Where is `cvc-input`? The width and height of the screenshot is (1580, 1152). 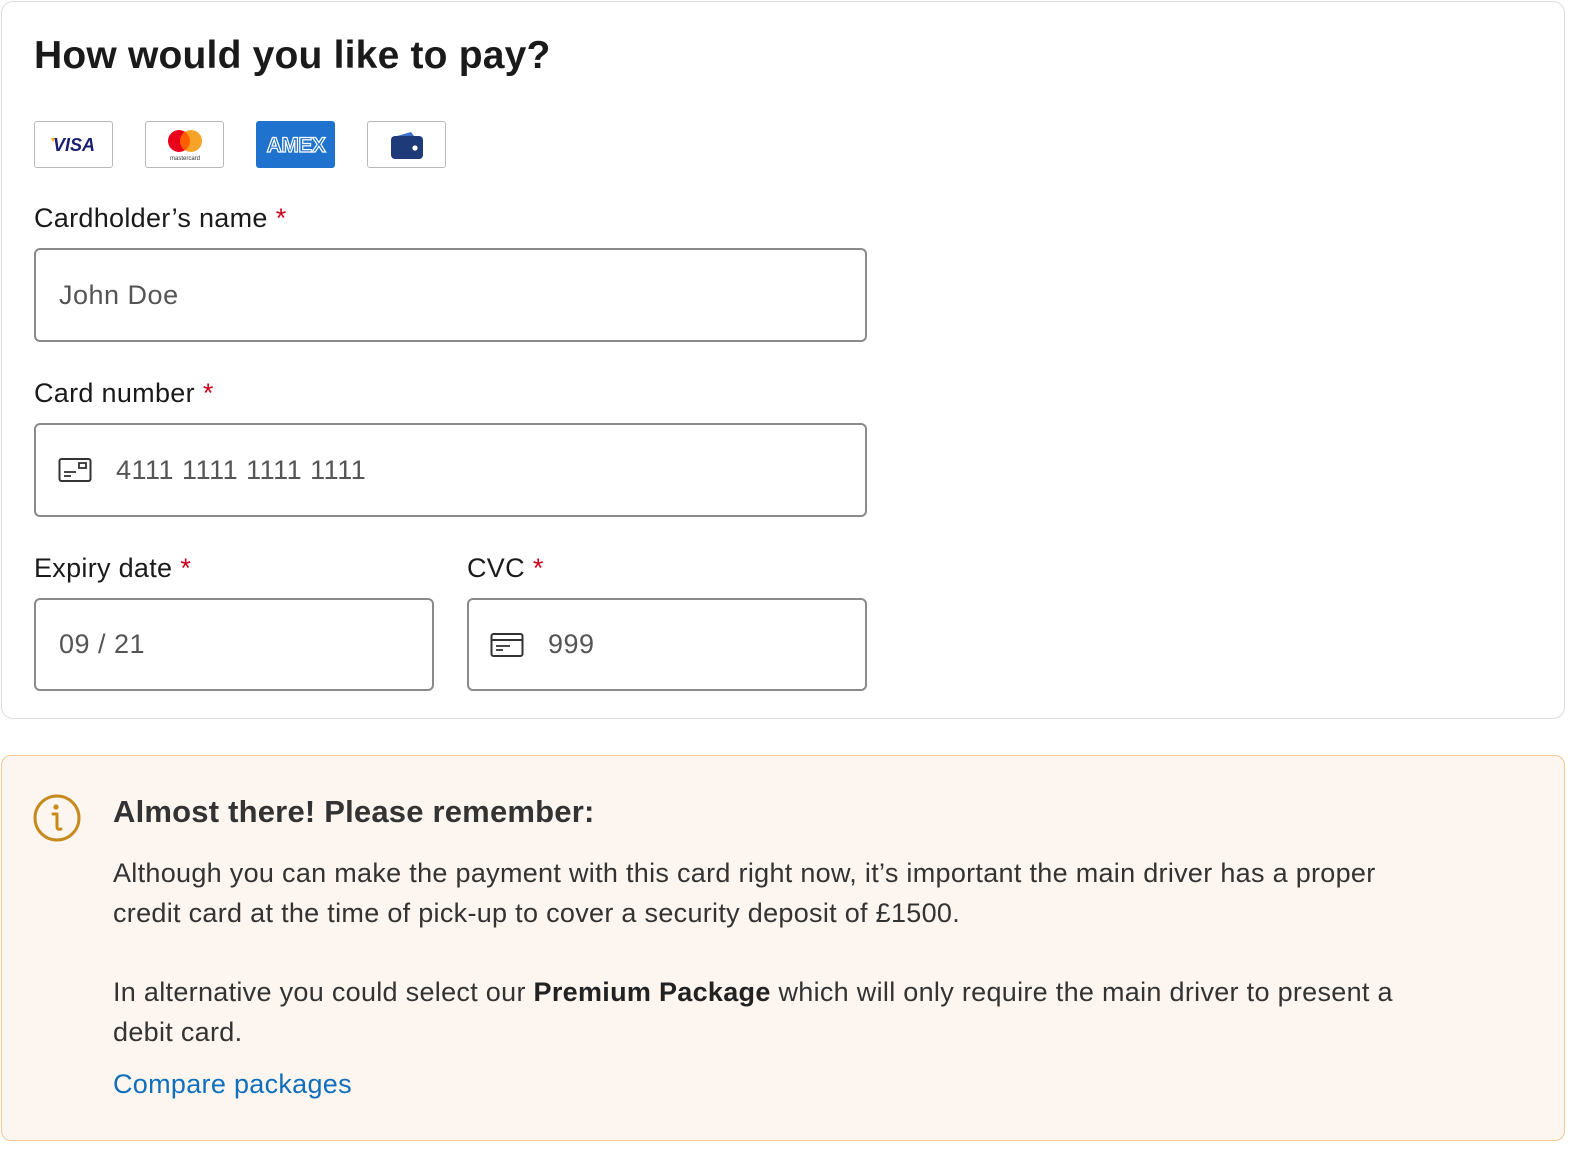 cvc-input is located at coordinates (706, 644).